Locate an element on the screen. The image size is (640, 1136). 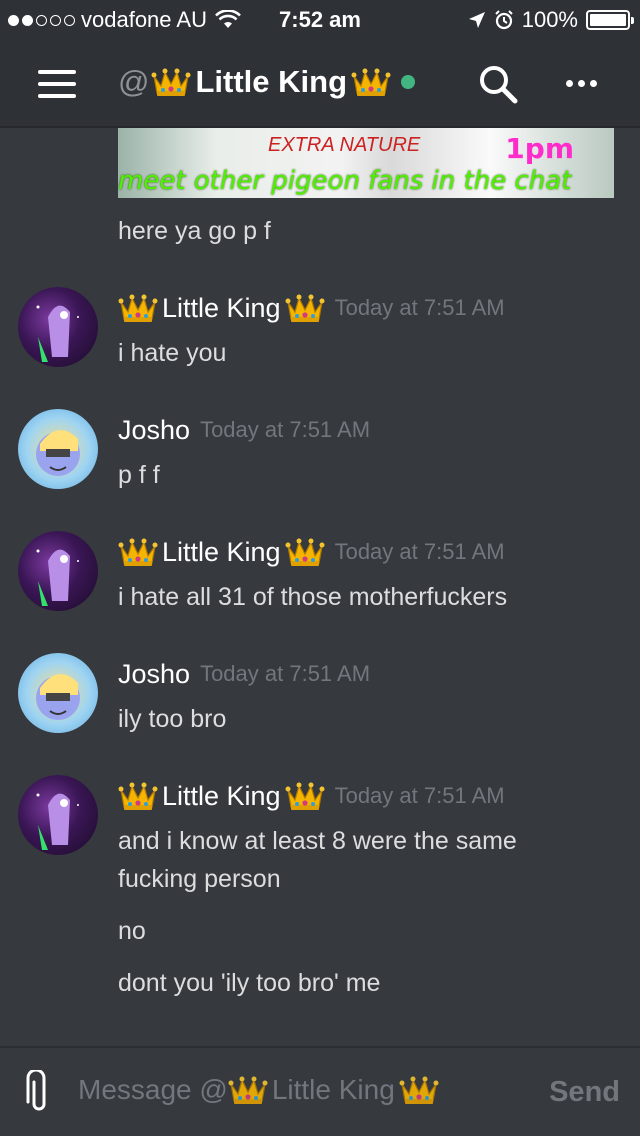
battery-icon is located at coordinates (610, 20).